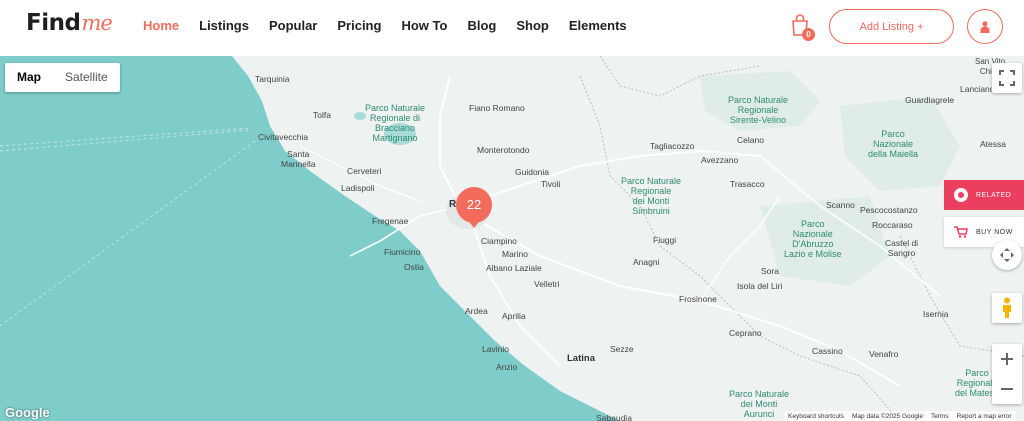 This screenshot has height=421, width=1024. I want to click on place-label: Venafro, so click(884, 354).